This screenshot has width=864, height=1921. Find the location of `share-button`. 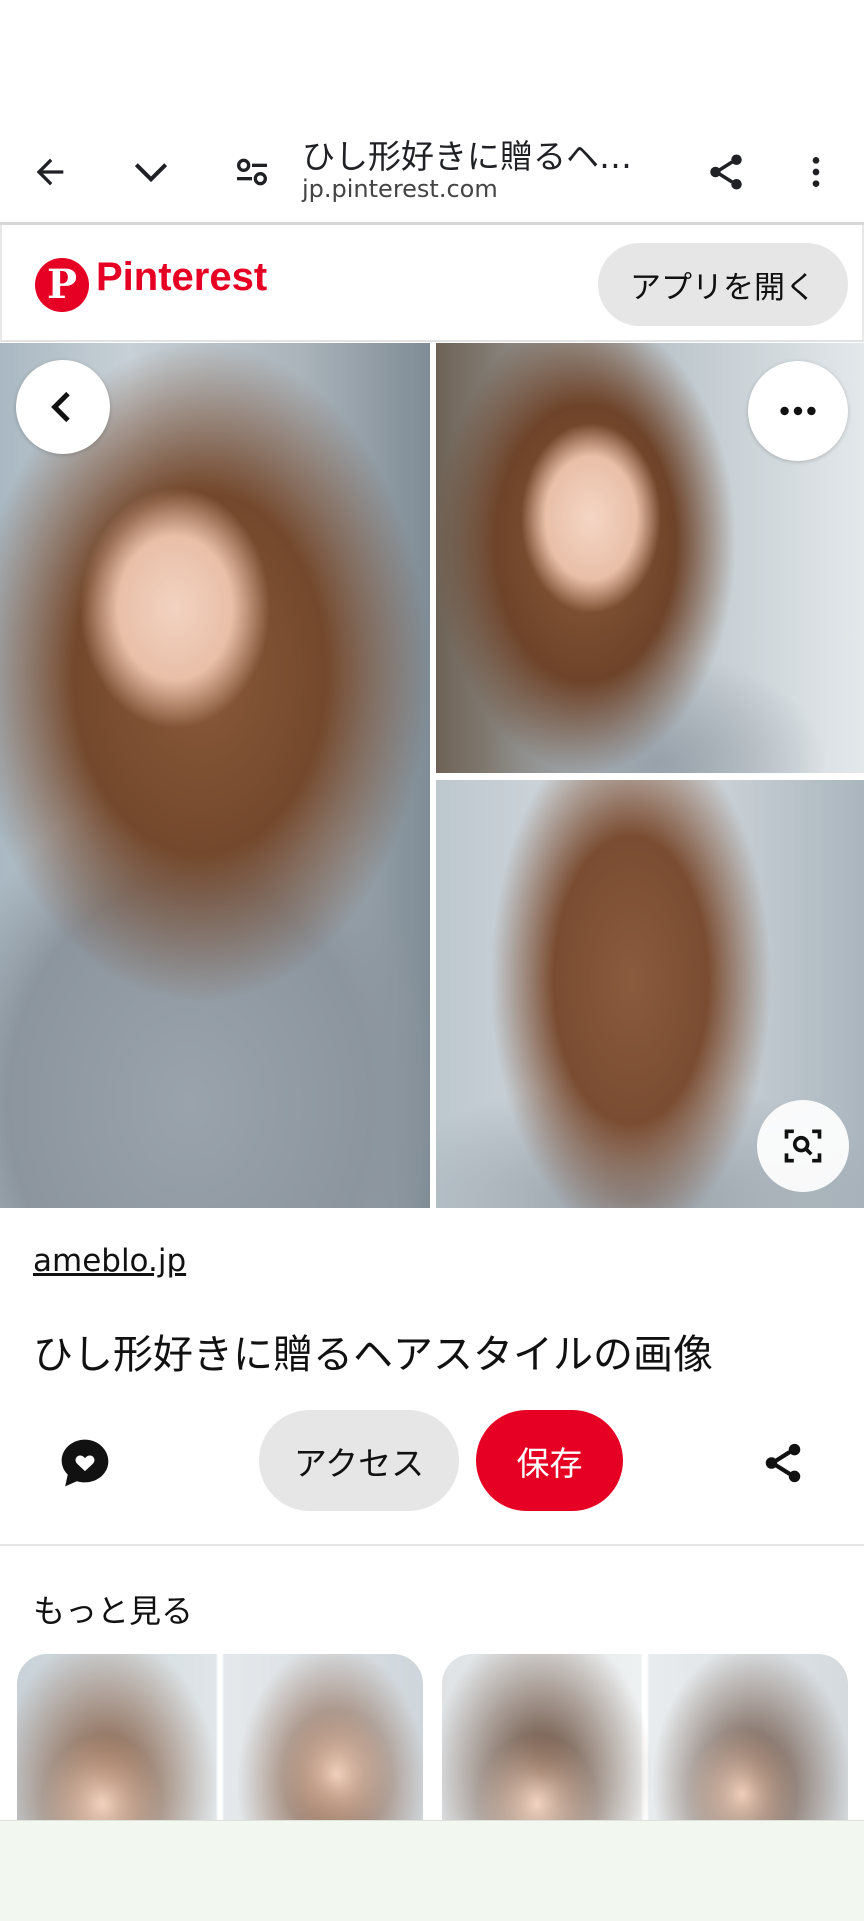

share-button is located at coordinates (726, 172).